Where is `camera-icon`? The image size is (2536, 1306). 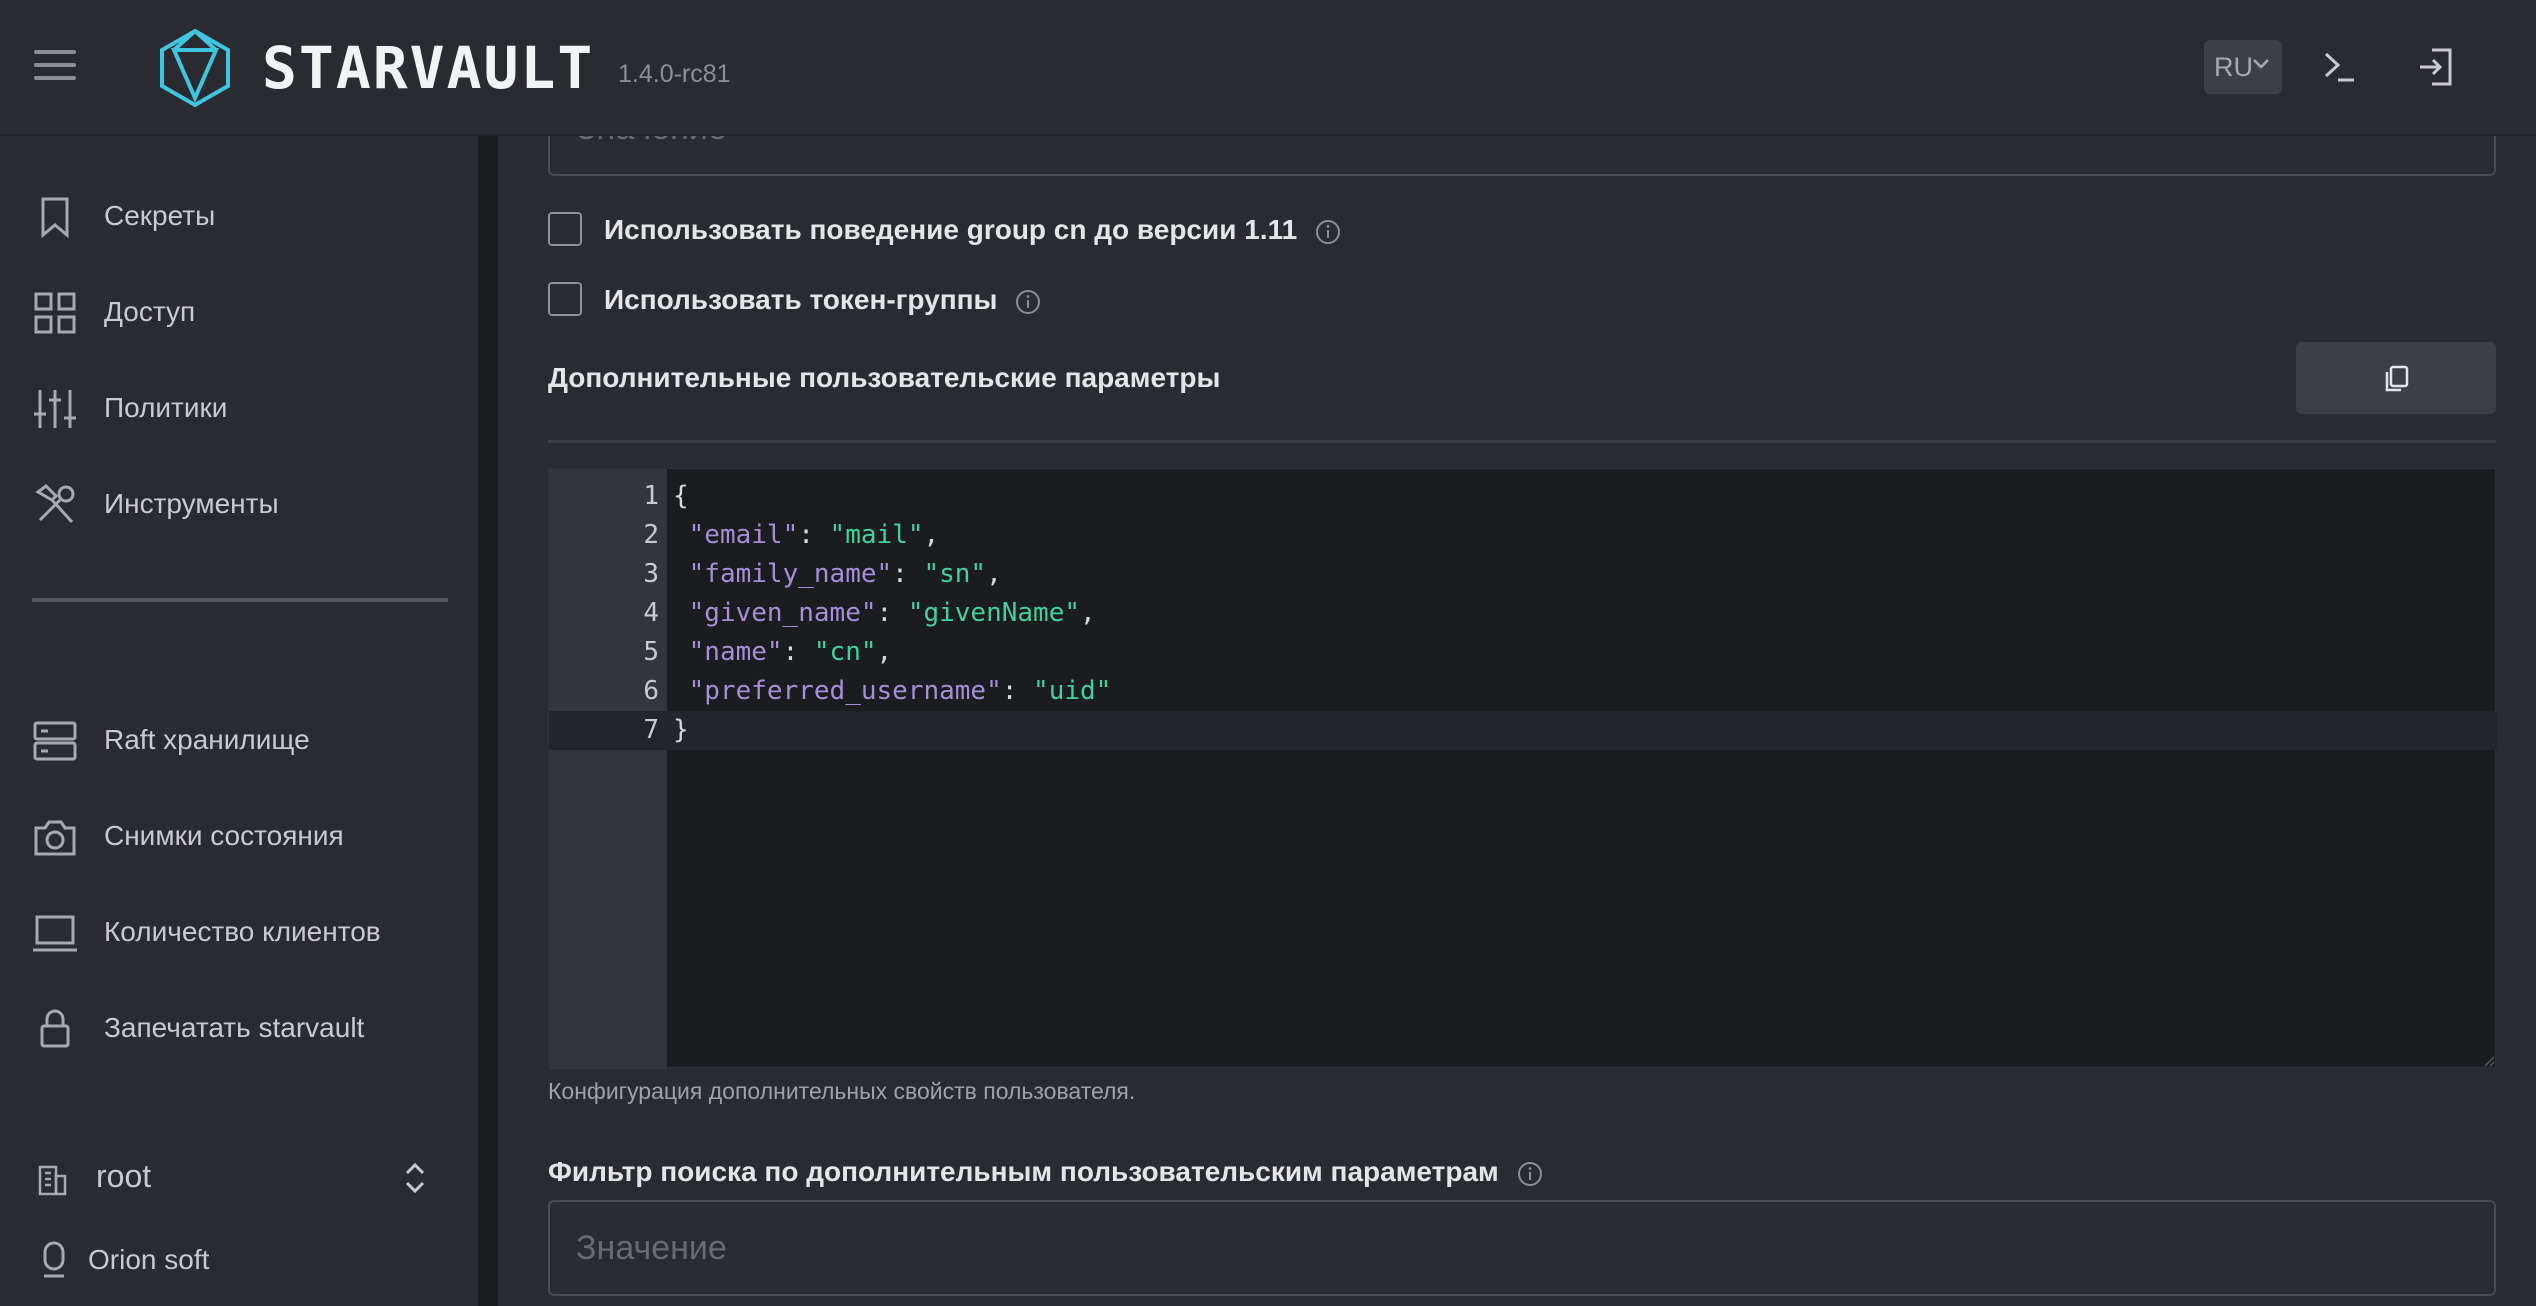
camera-icon is located at coordinates (55, 838).